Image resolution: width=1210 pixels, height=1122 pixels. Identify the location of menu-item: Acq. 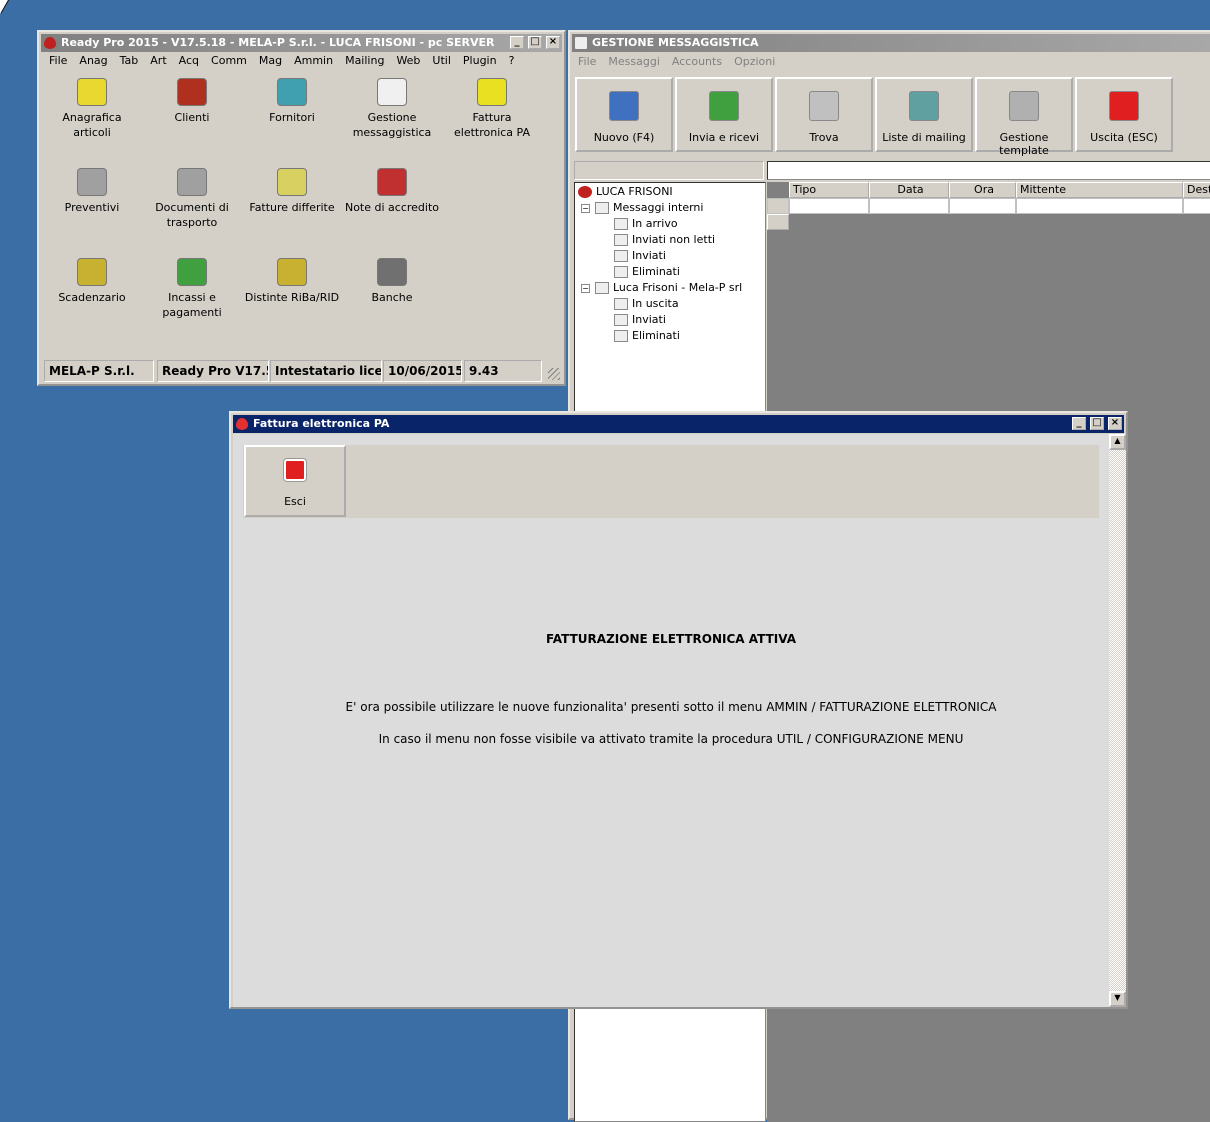
(189, 60).